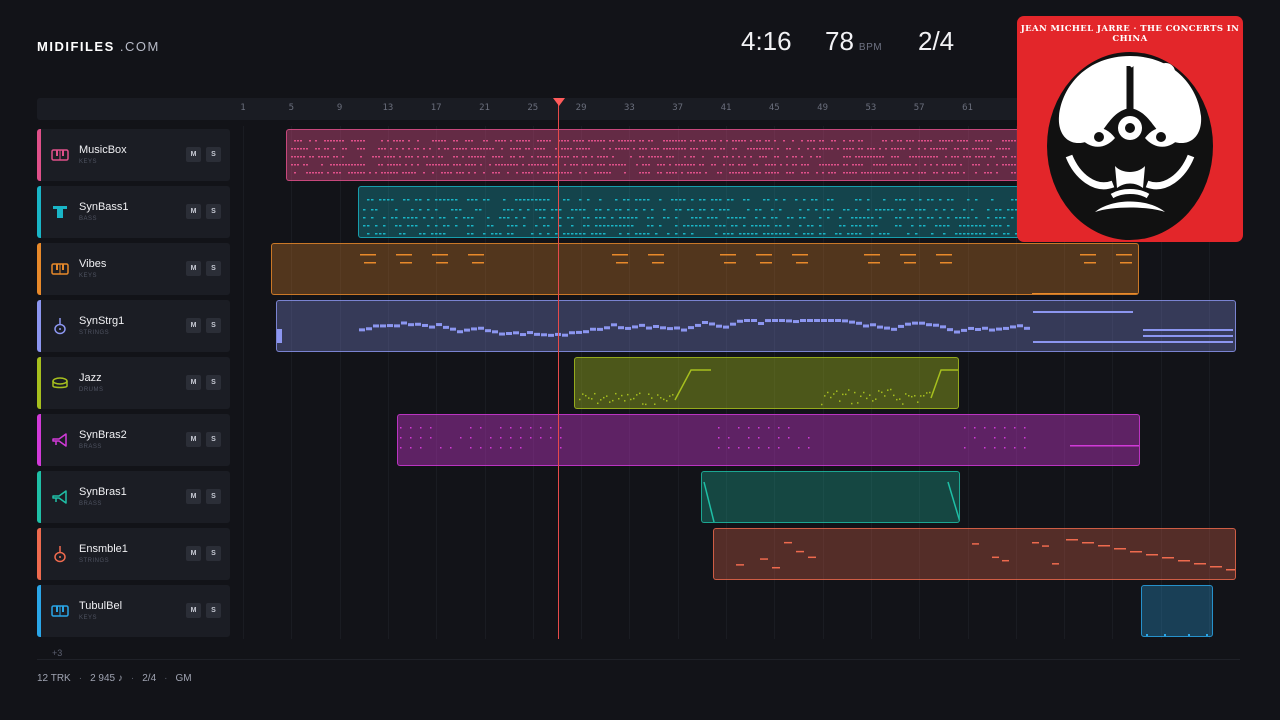  I want to click on tempo-value: 78, so click(839, 41).